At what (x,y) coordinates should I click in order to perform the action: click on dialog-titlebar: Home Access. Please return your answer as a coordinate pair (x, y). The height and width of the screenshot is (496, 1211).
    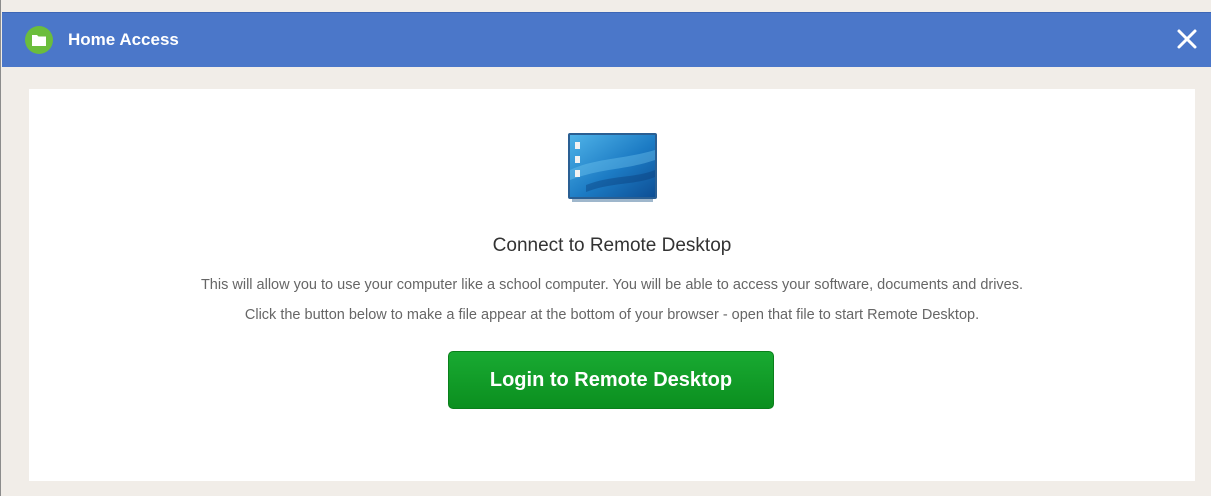
    Looking at the image, I should click on (606, 39).